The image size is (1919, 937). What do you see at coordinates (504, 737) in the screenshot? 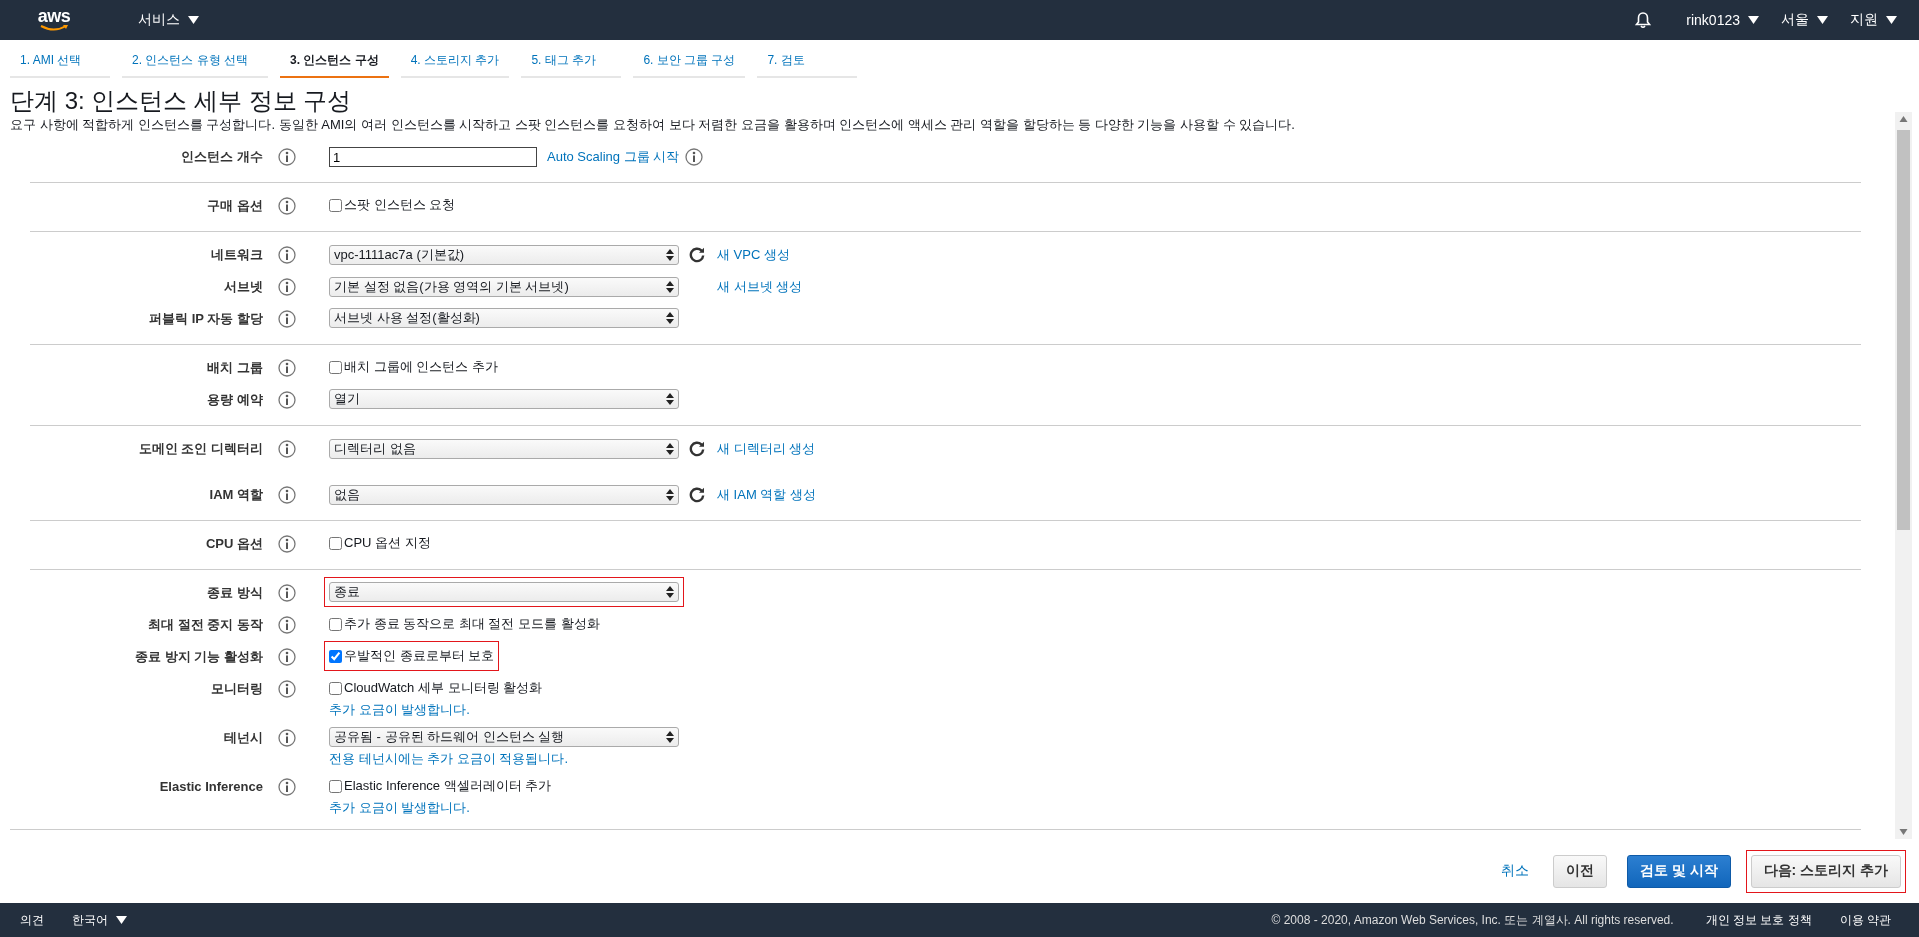
I see `dropdown: 공유됨 - 공유된 하드웨어 인스턴스 실행` at bounding box center [504, 737].